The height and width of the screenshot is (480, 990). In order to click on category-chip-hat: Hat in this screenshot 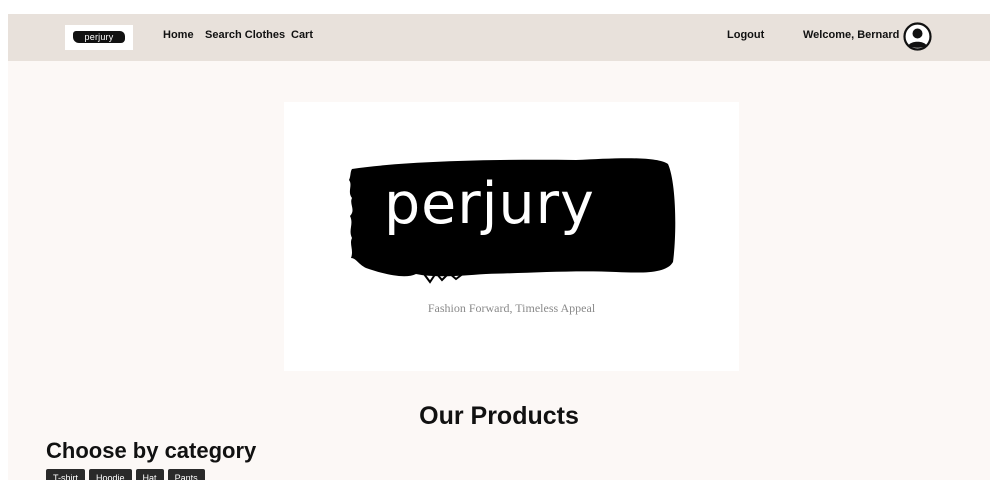, I will do `click(149, 474)`.